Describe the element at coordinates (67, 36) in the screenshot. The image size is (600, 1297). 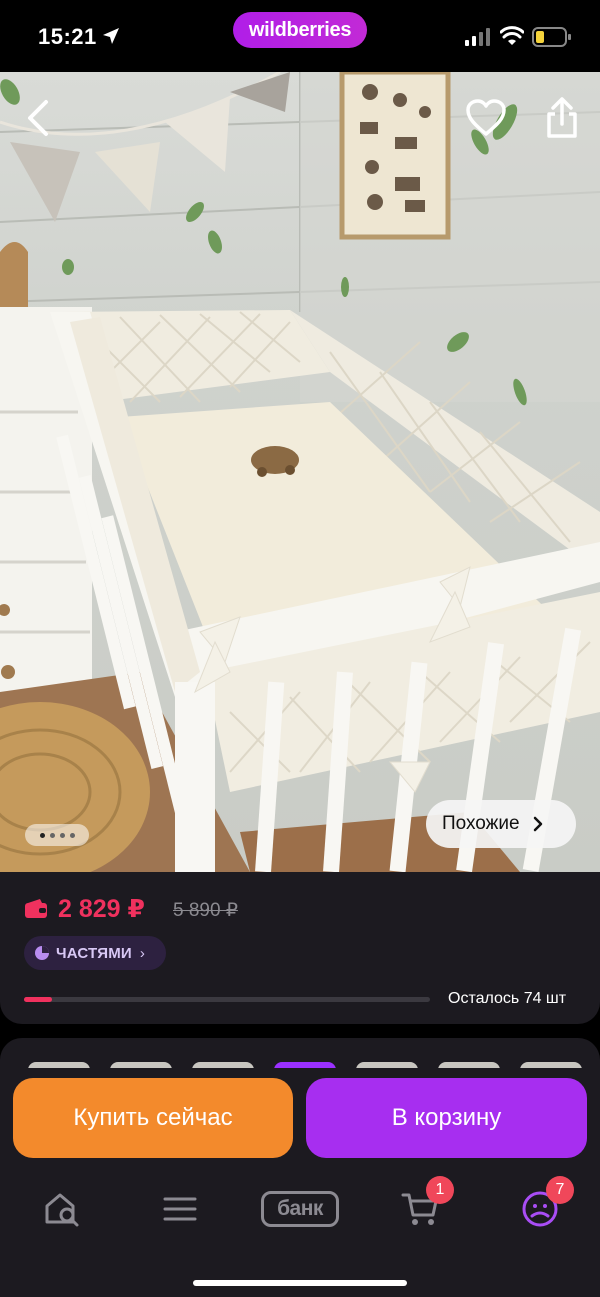
I see `status-time: 15:21` at that location.